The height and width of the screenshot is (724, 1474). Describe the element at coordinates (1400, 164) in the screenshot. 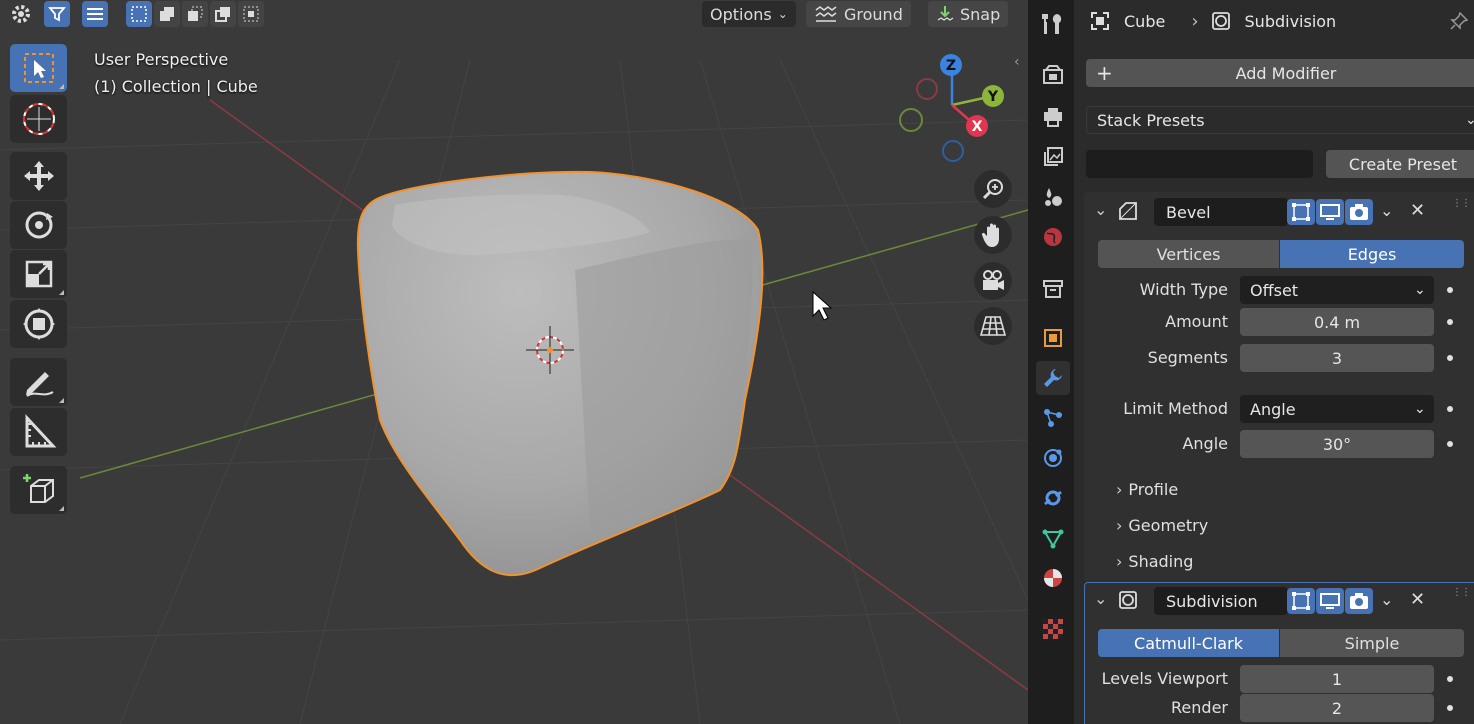

I see `create-preset-button: Create Preset` at that location.